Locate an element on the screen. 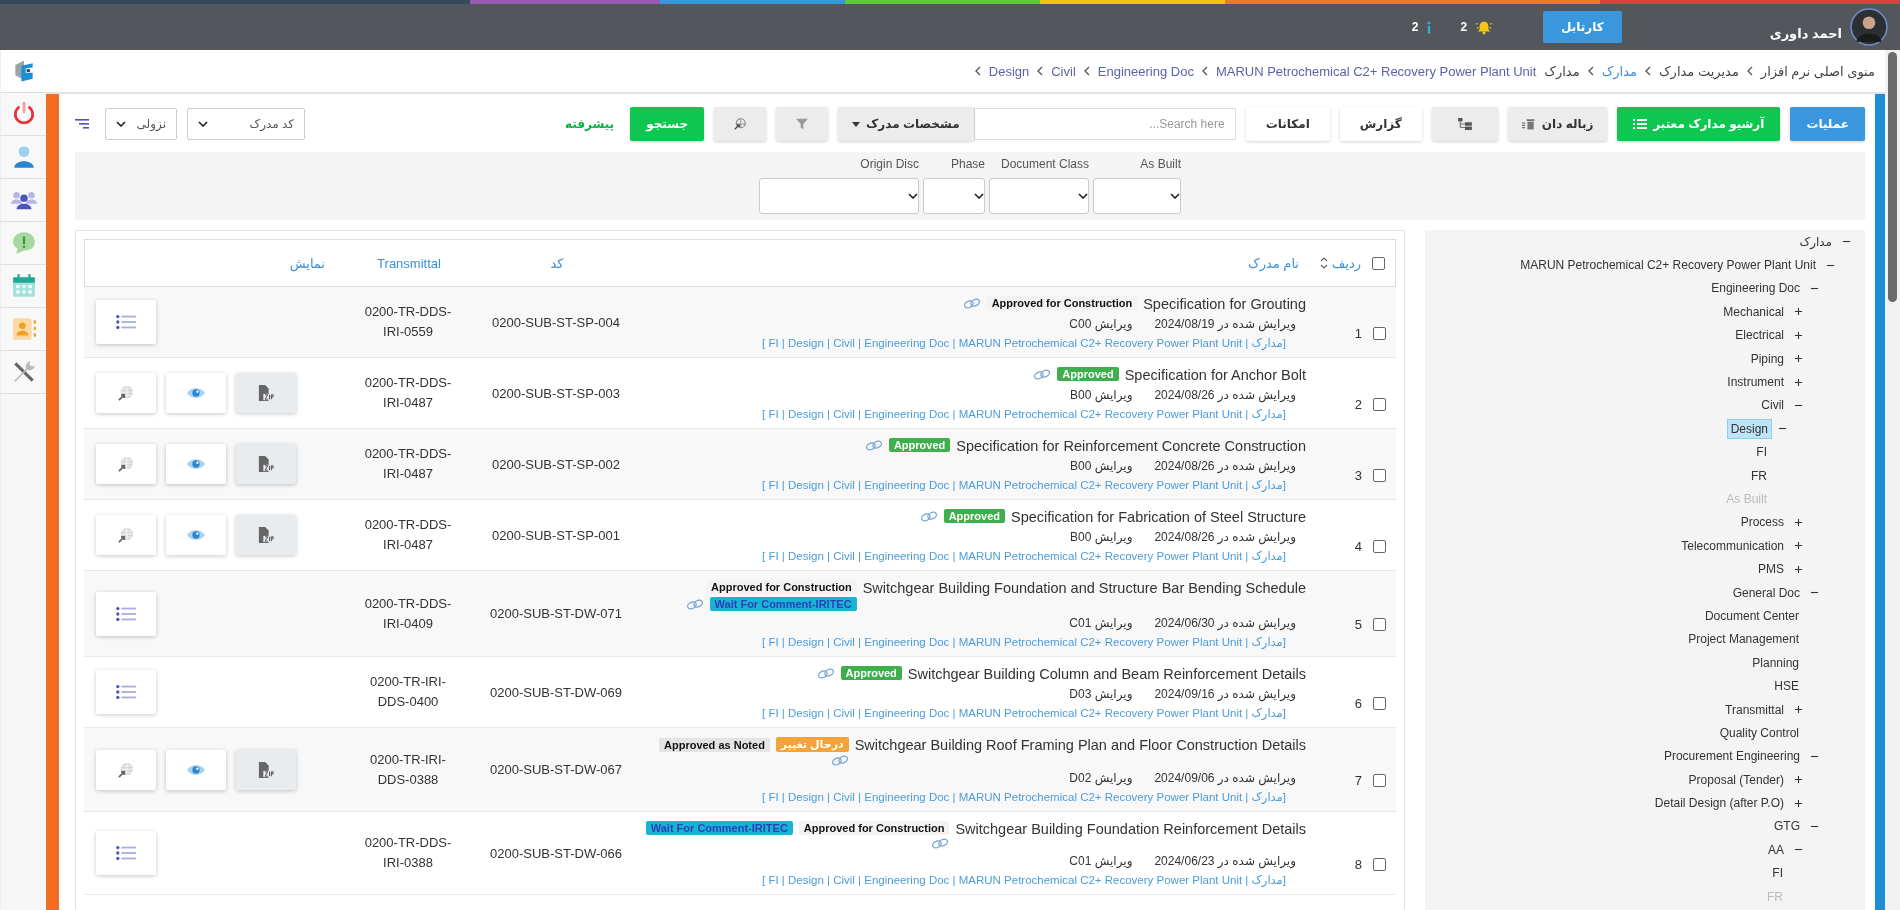  breadcrumb-item: Civil is located at coordinates (1063, 71).